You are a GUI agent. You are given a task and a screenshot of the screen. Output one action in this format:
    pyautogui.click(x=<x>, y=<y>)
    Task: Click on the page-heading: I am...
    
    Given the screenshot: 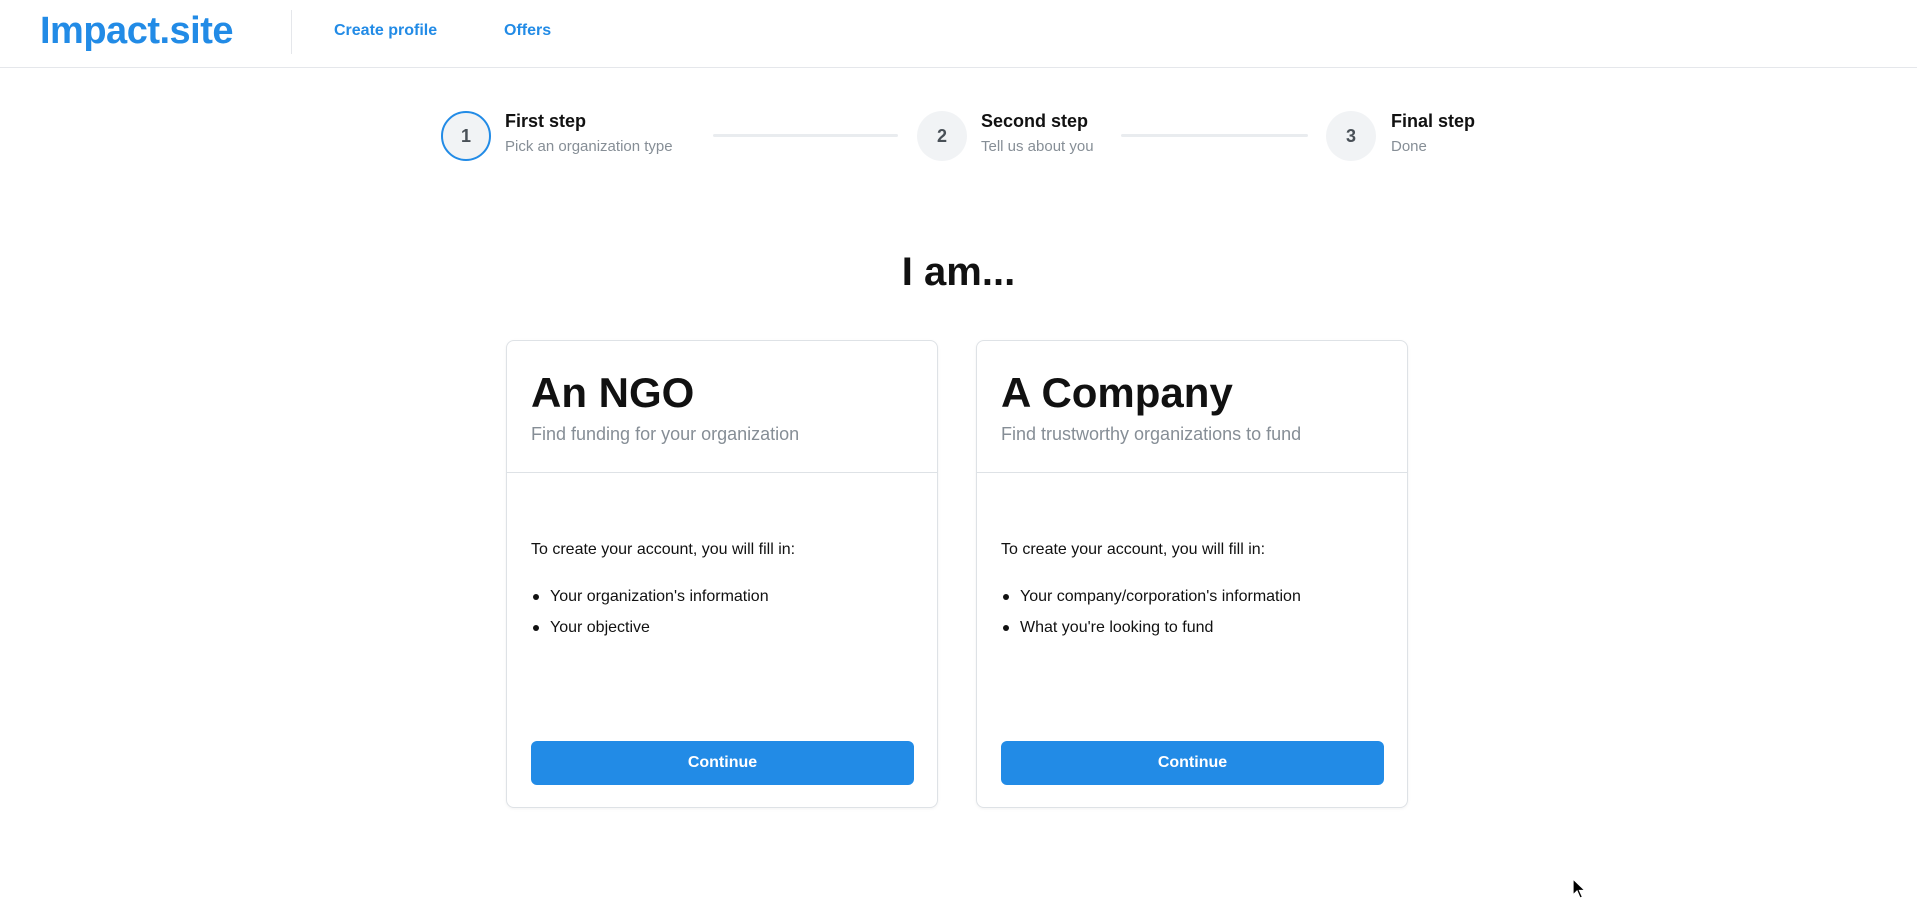 What is the action you would take?
    pyautogui.click(x=958, y=272)
    